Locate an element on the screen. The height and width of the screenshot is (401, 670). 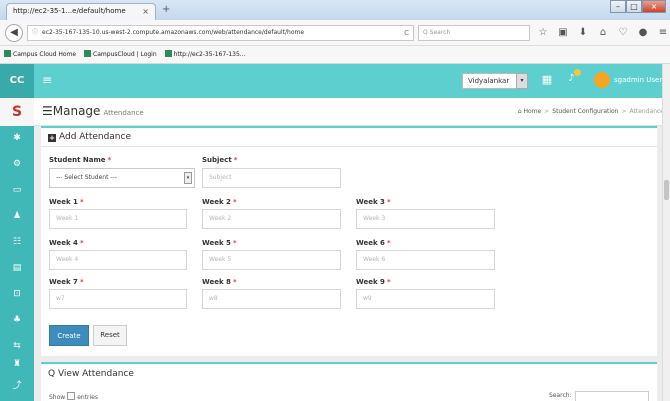
page-subtitle: Attendance is located at coordinates (123, 113).